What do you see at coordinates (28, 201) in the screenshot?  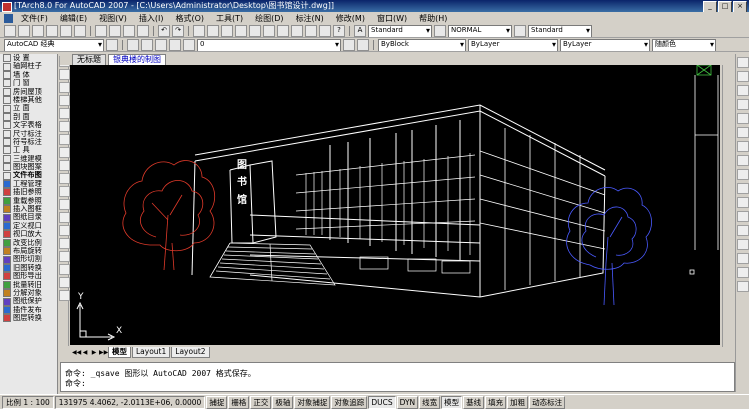 I see `sidebar-item: 重载参照` at bounding box center [28, 201].